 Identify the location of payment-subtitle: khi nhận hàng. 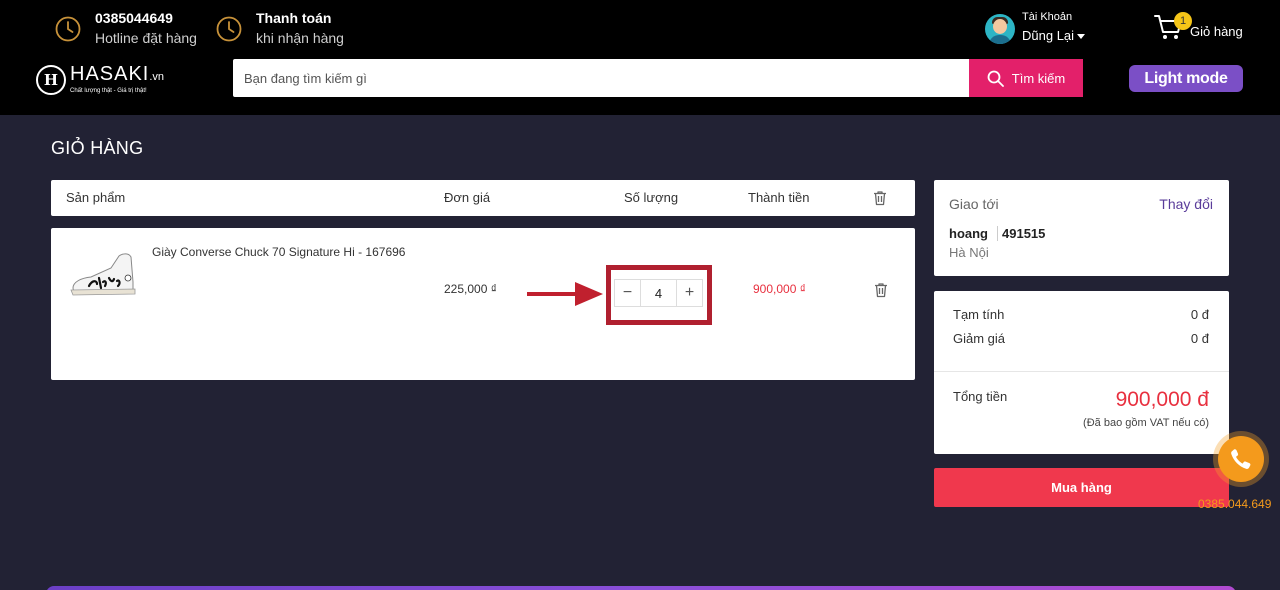
(300, 38).